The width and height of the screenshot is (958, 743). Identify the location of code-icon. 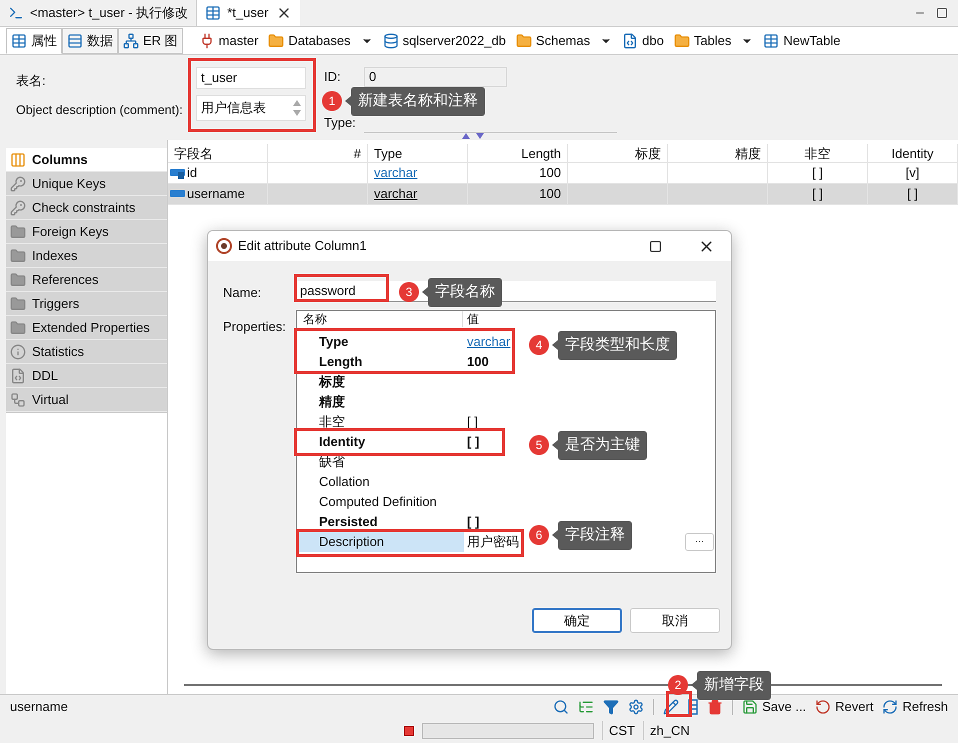
(18, 376).